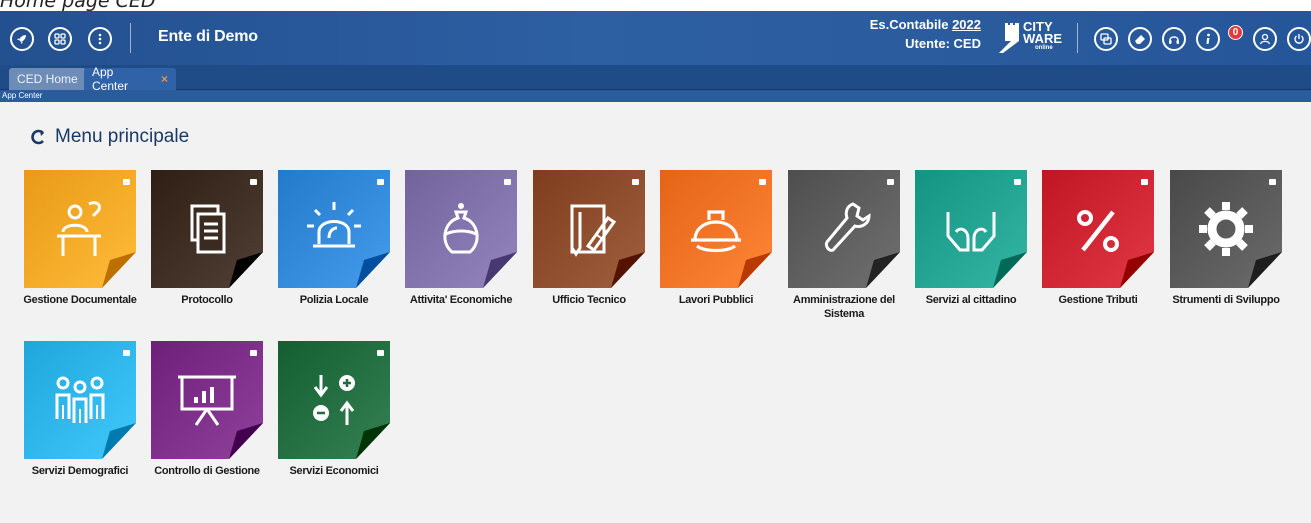 This screenshot has height=523, width=1311. Describe the element at coordinates (461, 228) in the screenshot. I see `money-bag-icon` at that location.